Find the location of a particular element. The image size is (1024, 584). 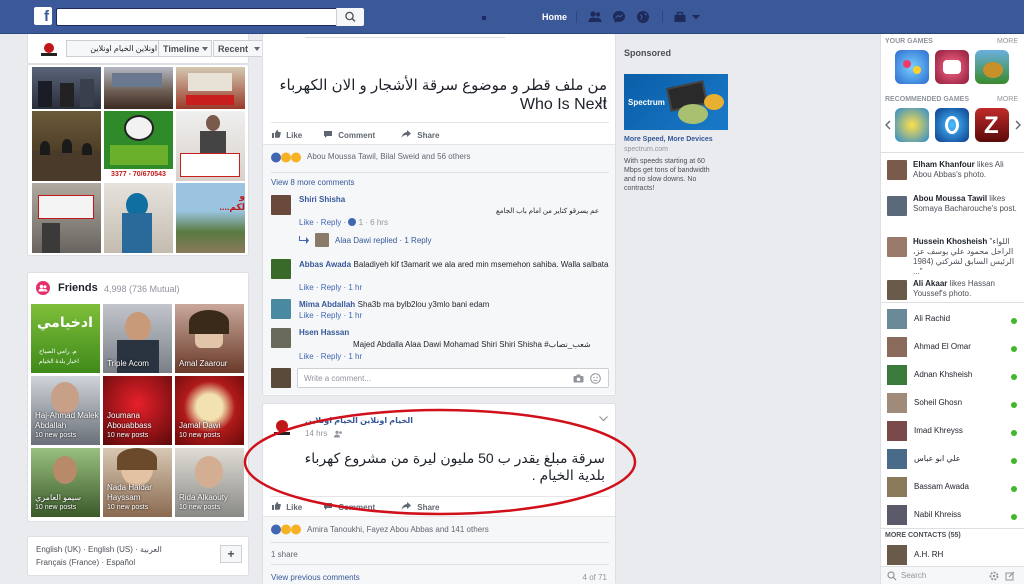

new-group-edit-icon is located at coordinates (1010, 576).